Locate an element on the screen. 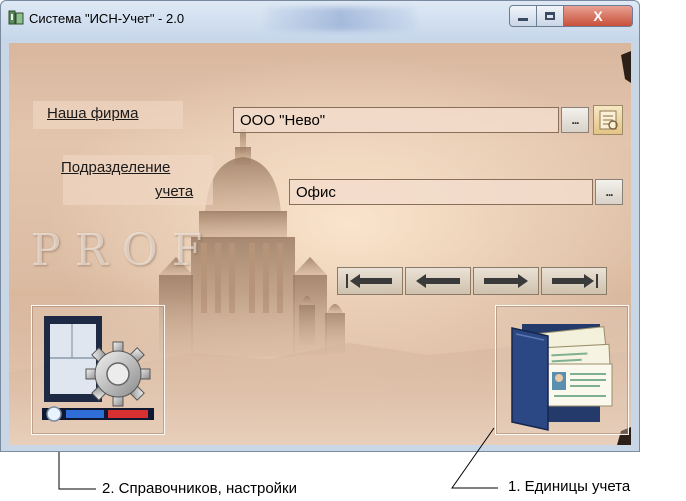  units-caption: 1. Единицы учета is located at coordinates (569, 486).